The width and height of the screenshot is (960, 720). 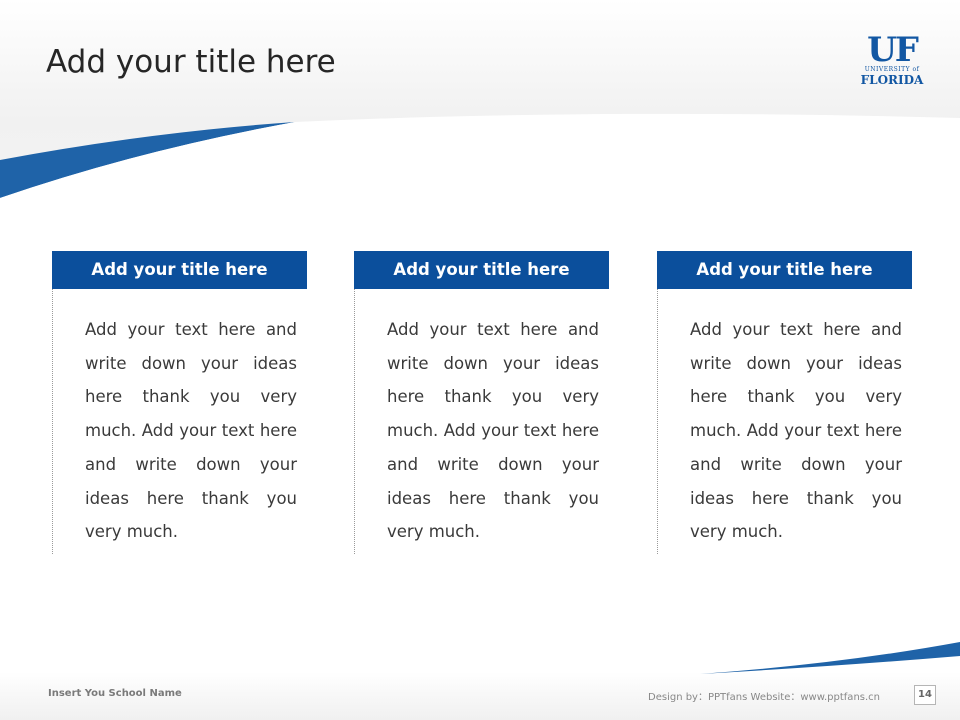 I want to click on school-name: Insert You School Name, so click(x=115, y=693).